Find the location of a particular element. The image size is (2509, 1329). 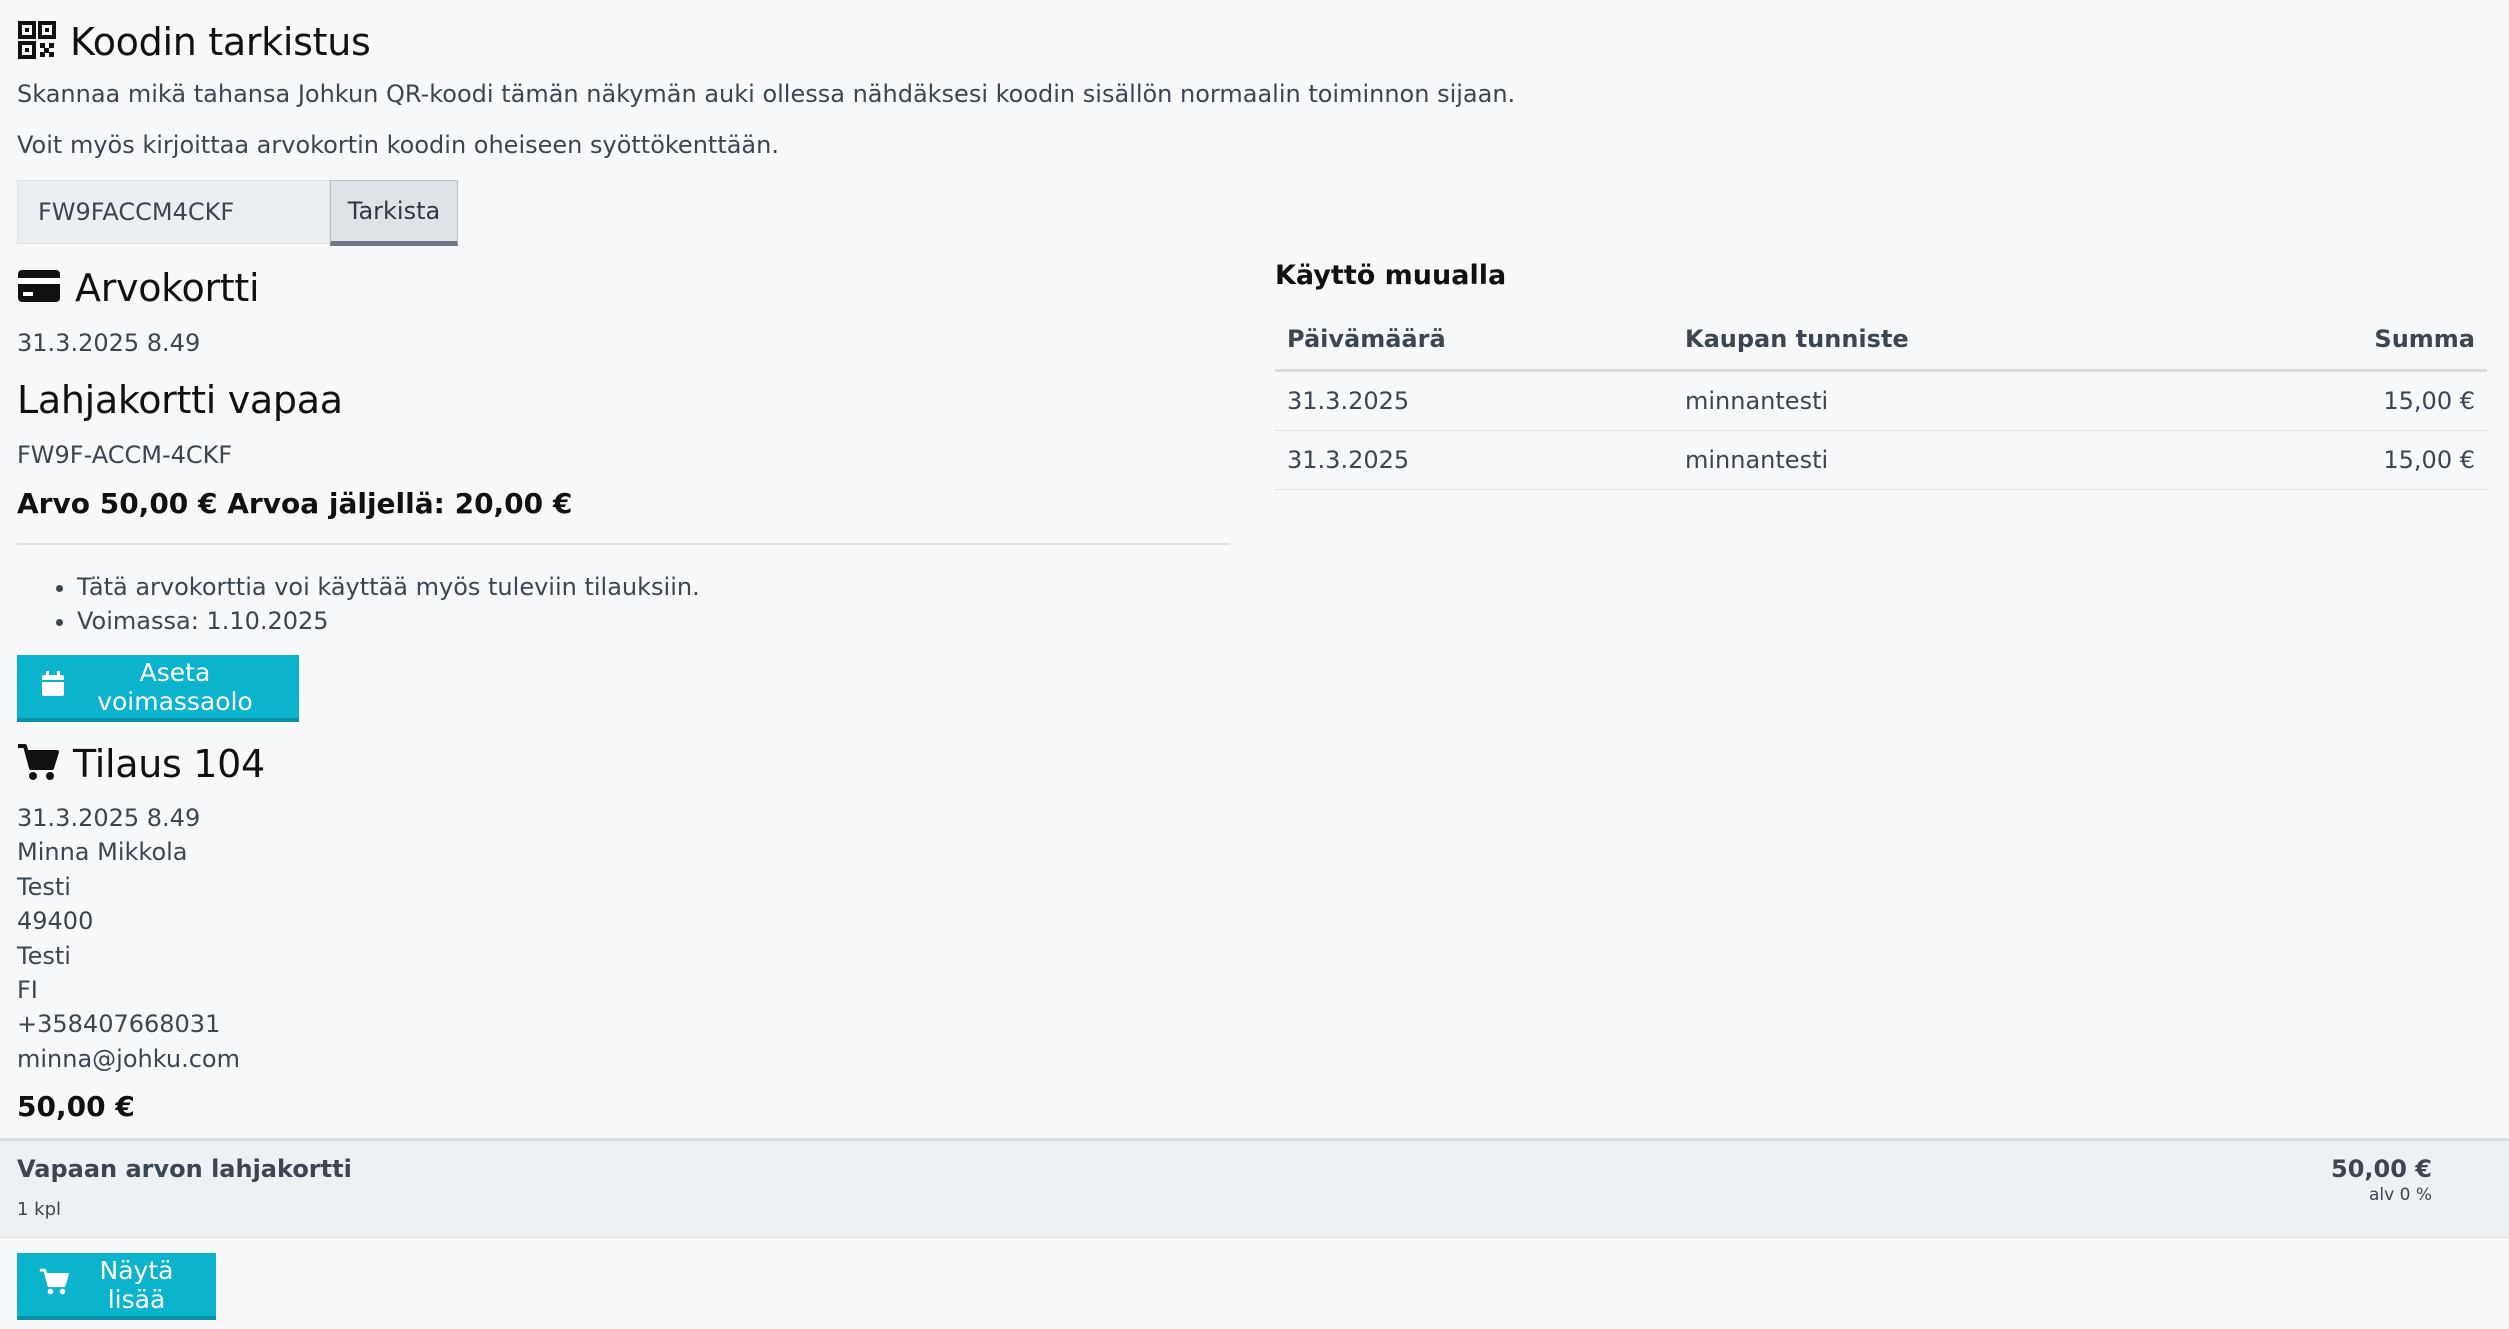

order-datetime: 31.3.2025 8.49 is located at coordinates (109, 818).